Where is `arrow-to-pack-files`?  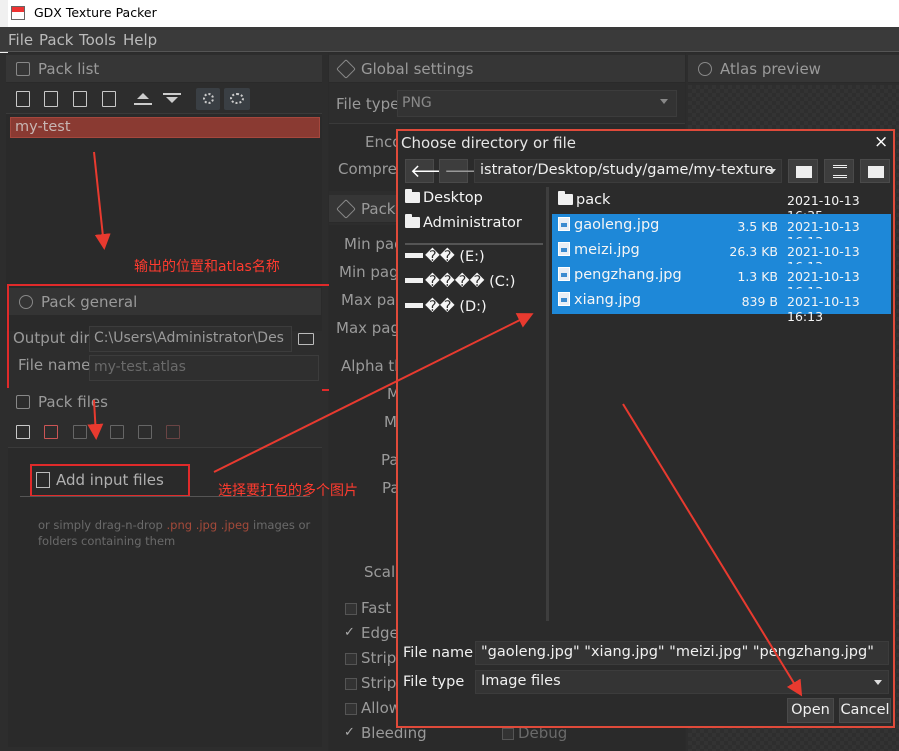
arrow-to-pack-files is located at coordinates (95, 419).